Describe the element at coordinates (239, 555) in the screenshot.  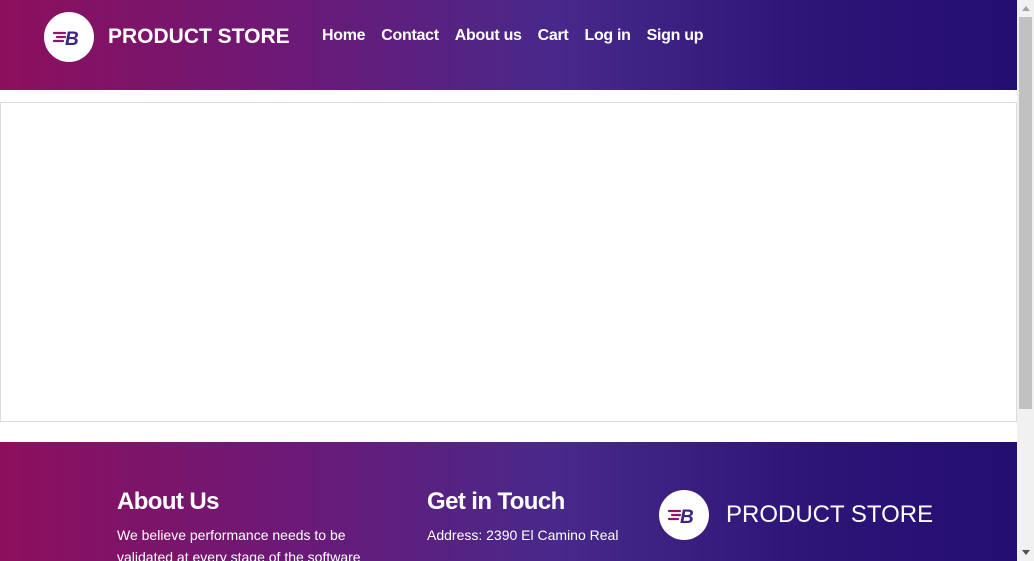
I see `footer-about-text-line2: validated at every stage of the software` at that location.